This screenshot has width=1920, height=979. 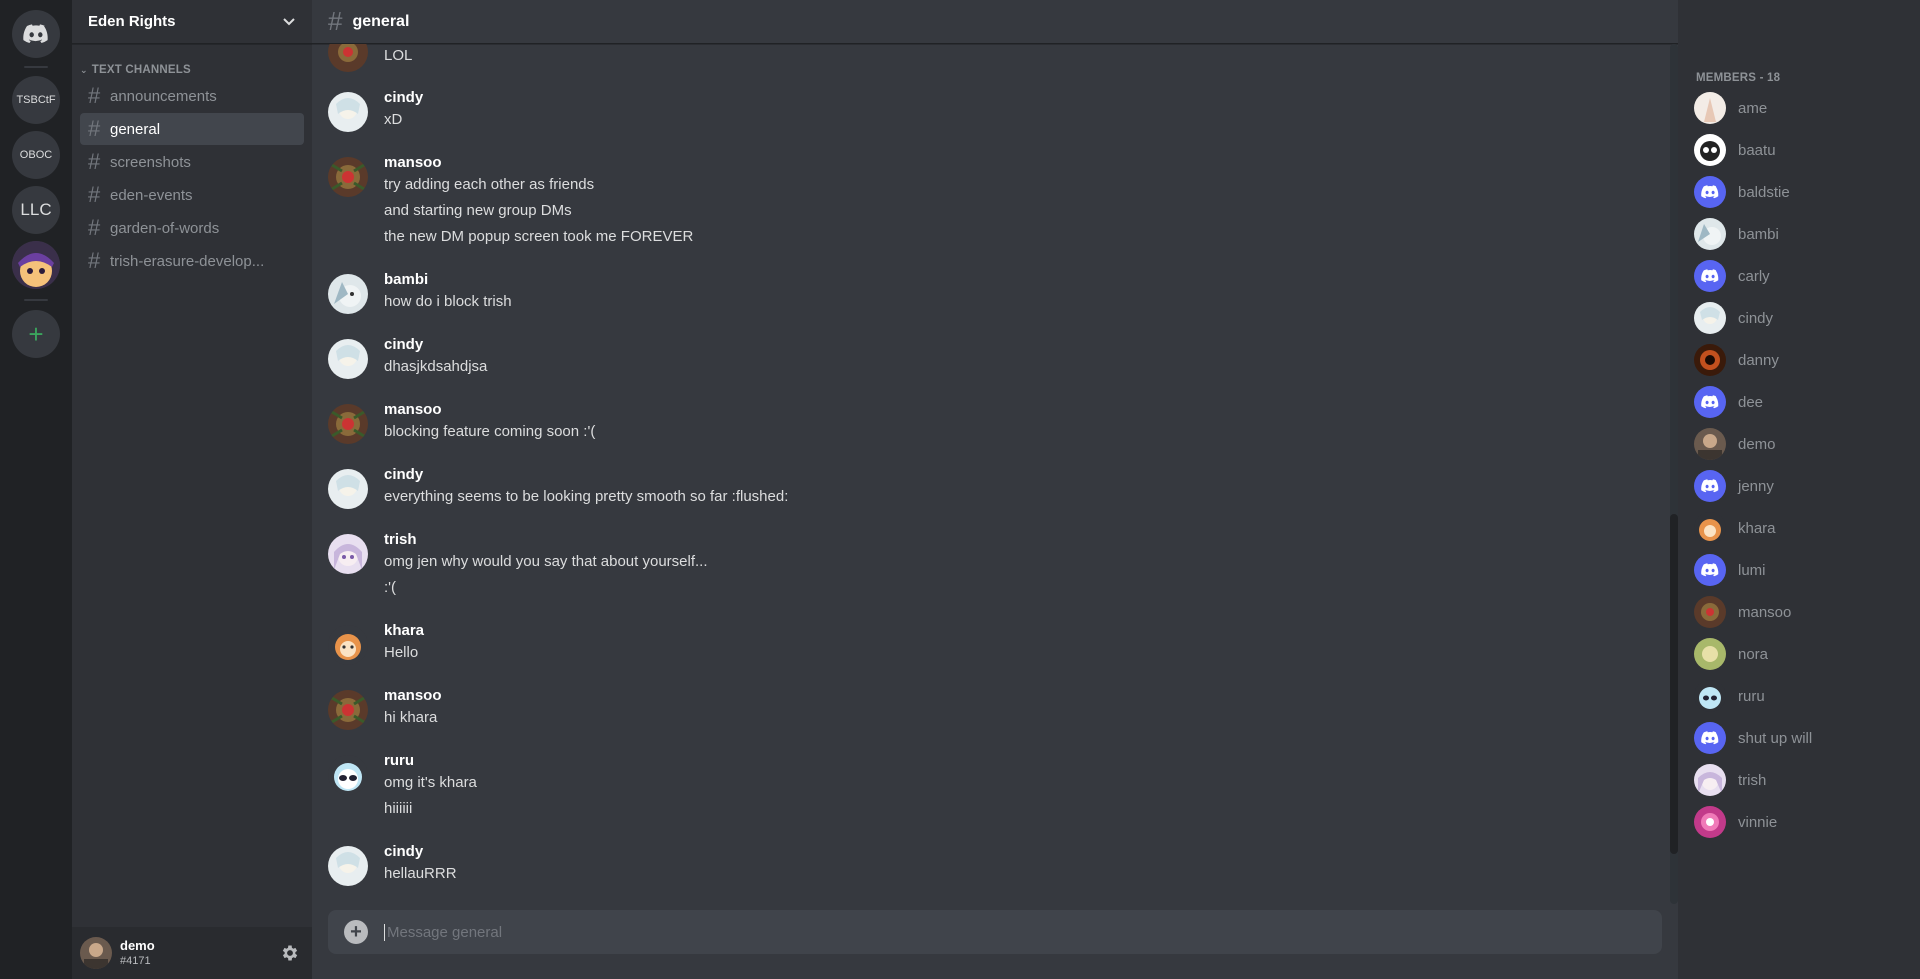 I want to click on username: demo, so click(x=137, y=945).